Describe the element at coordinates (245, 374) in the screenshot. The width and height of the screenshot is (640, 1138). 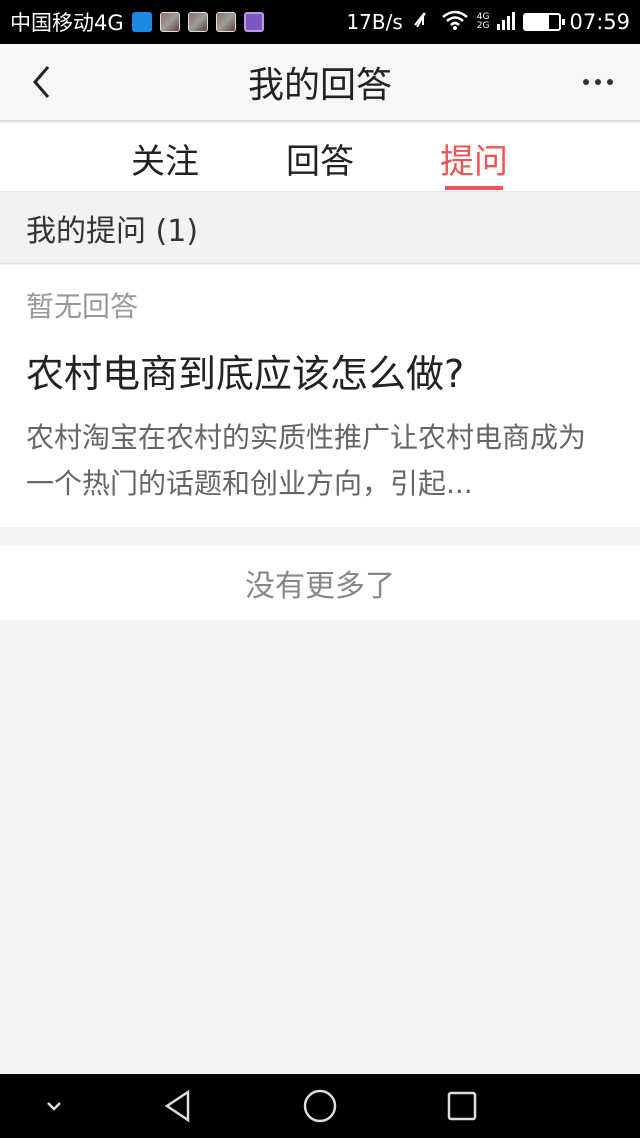
I see `question-title: 农村电商到底应该怎么做?` at that location.